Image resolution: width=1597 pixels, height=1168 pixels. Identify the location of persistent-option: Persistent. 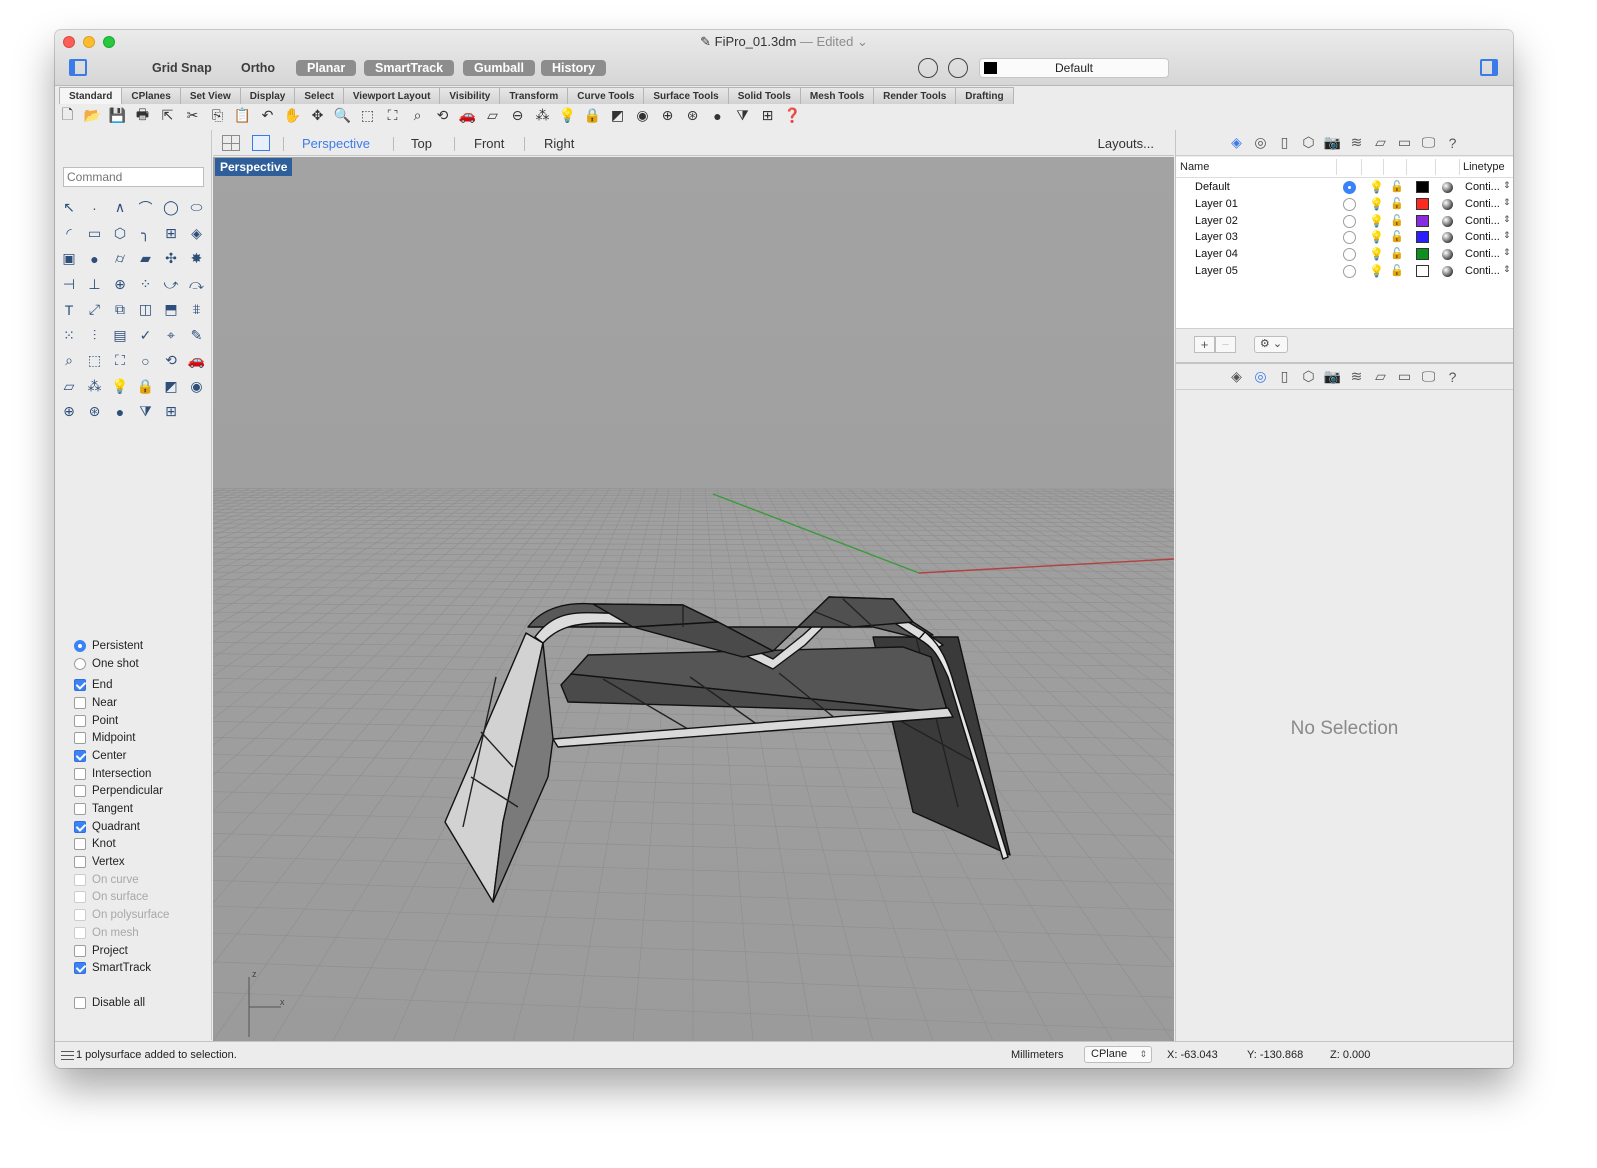
(121, 646).